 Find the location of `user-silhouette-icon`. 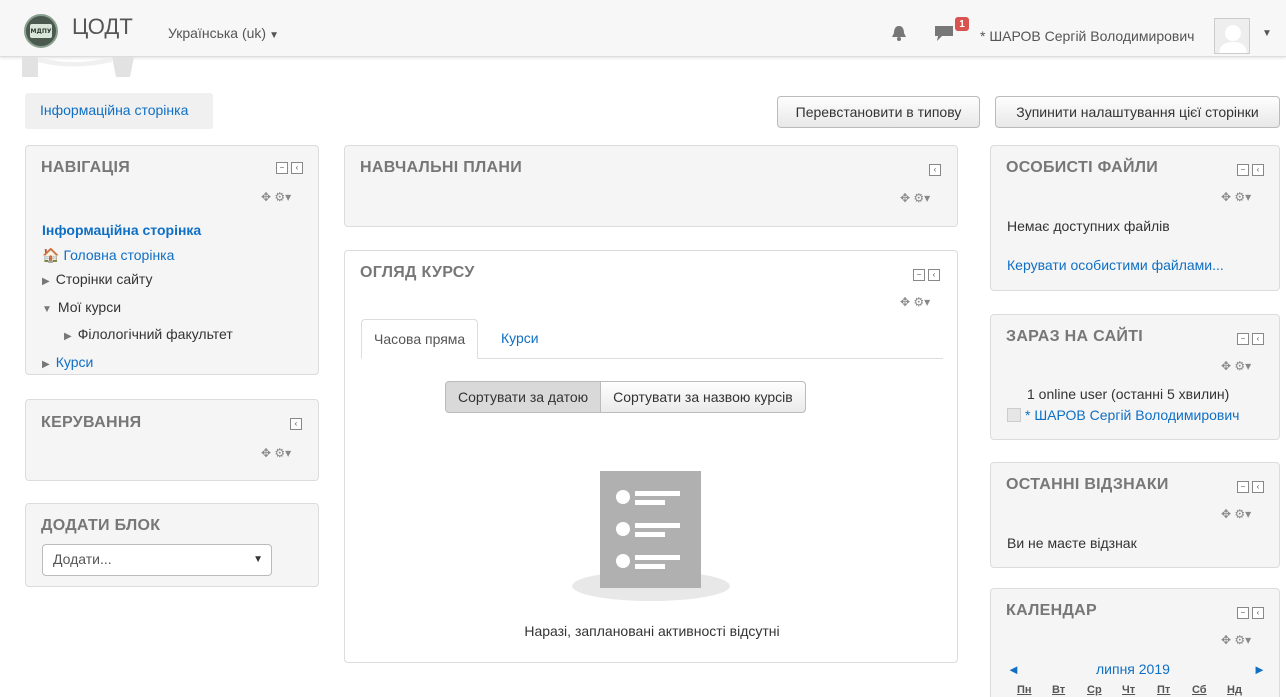

user-silhouette-icon is located at coordinates (1232, 36).